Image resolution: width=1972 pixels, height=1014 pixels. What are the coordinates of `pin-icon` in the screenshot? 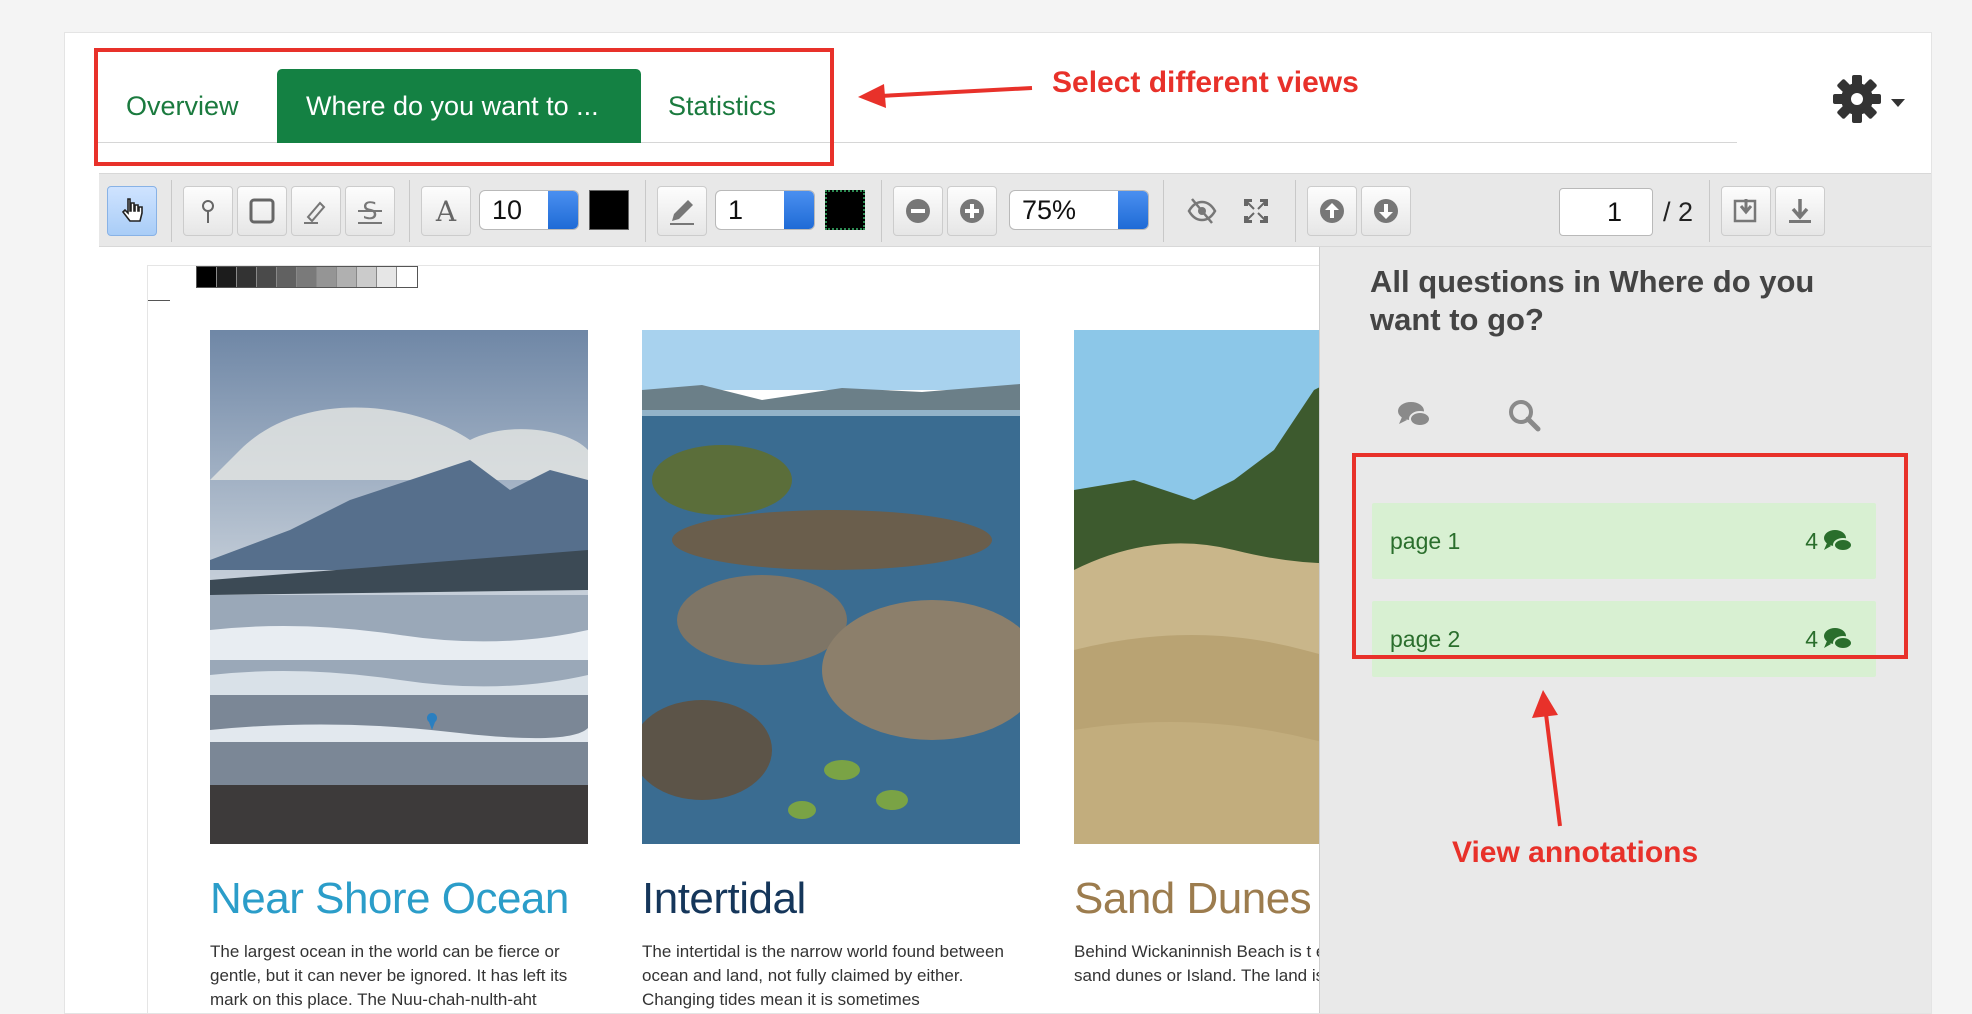 It's located at (208, 211).